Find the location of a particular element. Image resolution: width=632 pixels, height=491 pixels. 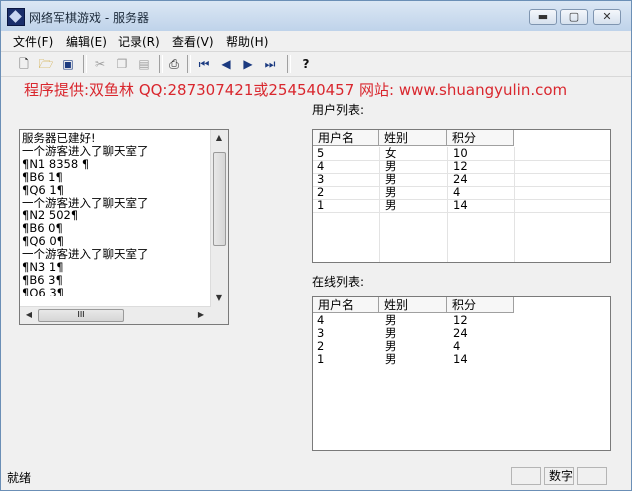

menu-view: 查看(V) is located at coordinates (193, 41).